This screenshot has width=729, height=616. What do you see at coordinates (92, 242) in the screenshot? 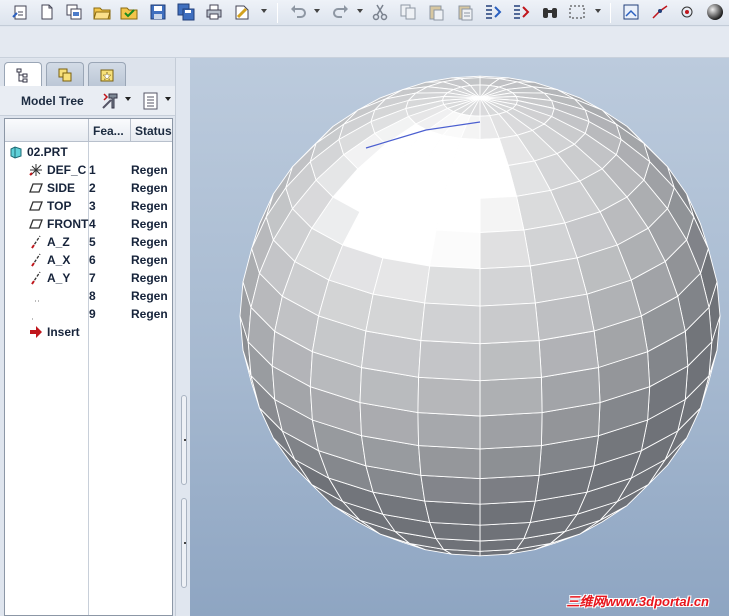
I see `tree-item-number: 5` at bounding box center [92, 242].